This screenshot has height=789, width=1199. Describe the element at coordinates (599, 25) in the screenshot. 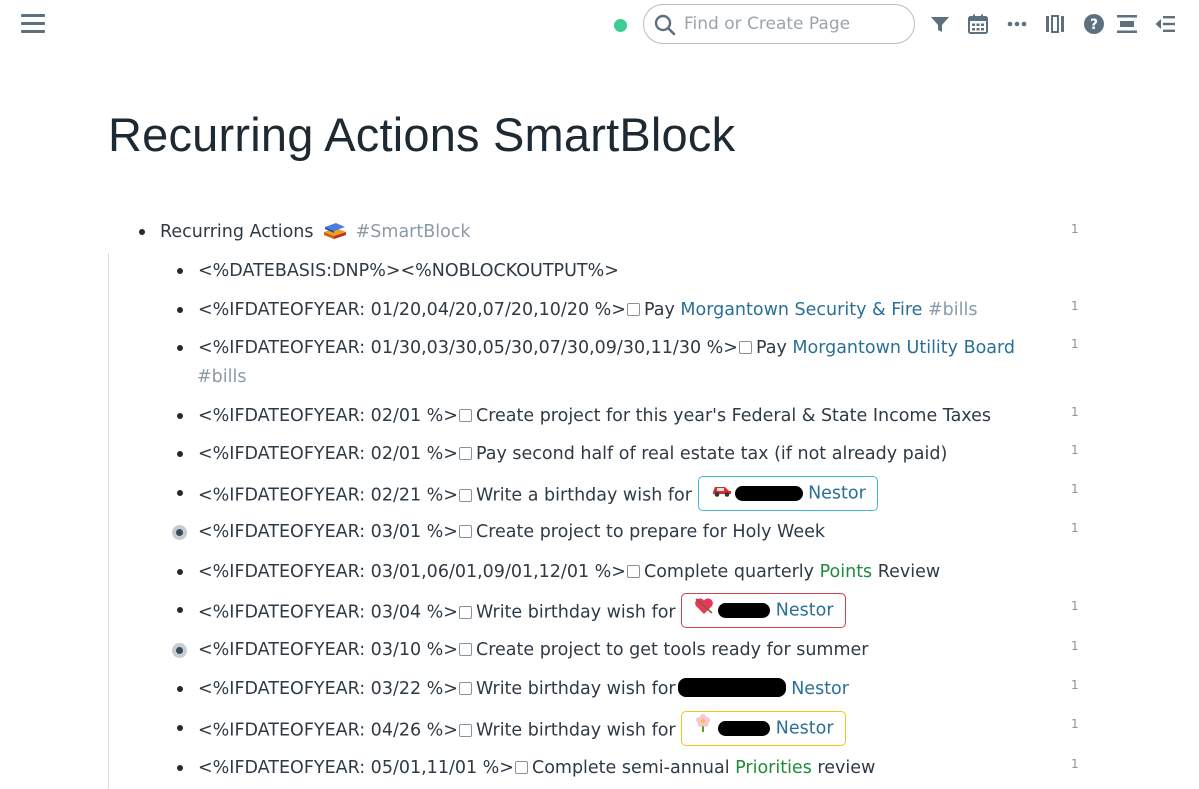

I see `top-bar: ?` at that location.